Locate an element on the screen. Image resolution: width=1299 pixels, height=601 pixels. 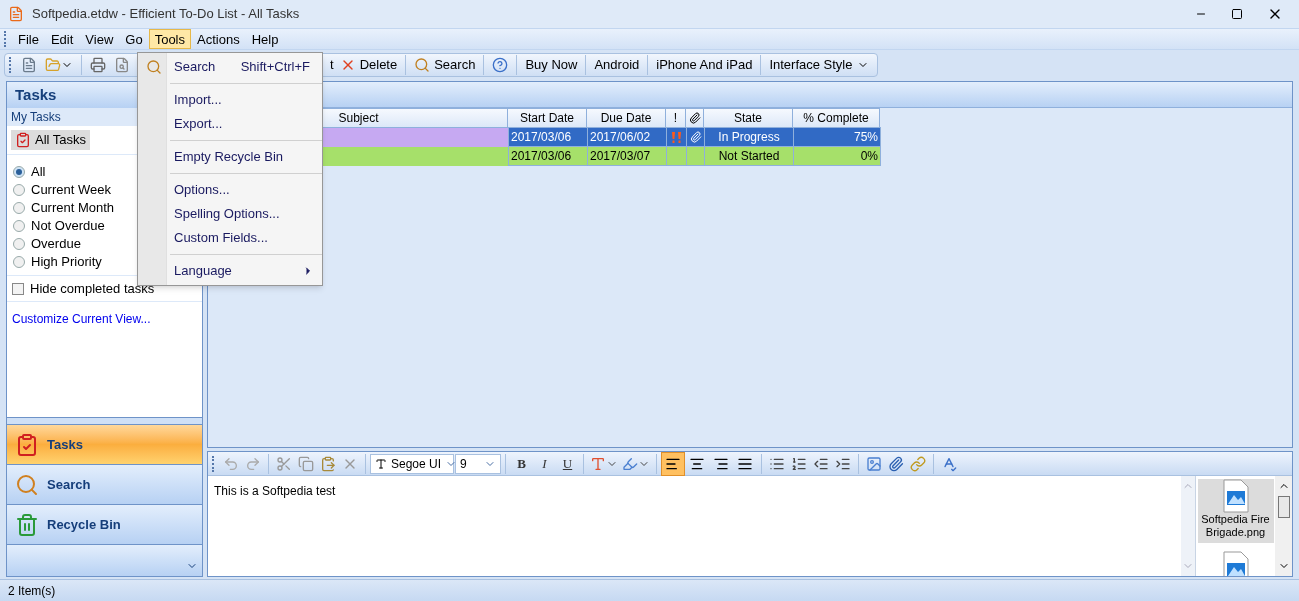
all-tasks-button: All Tasks is located at coordinates (51, 140).